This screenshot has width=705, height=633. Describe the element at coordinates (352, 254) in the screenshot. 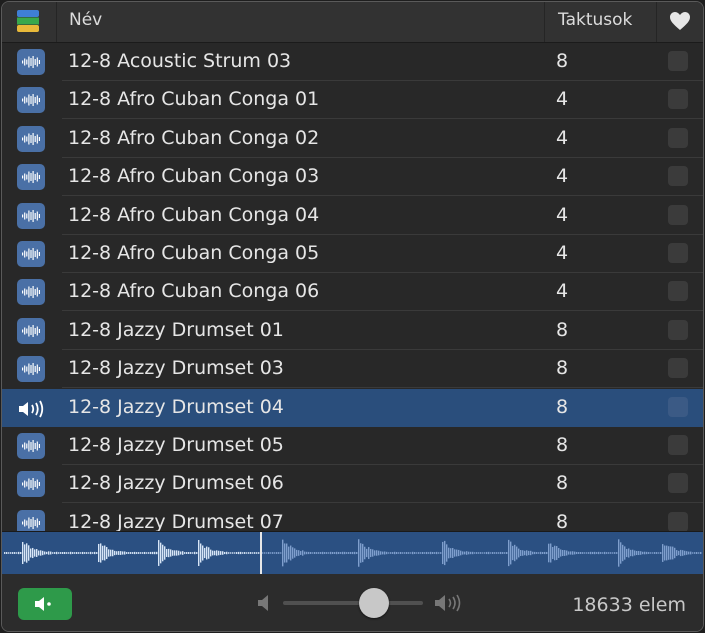

I see `table-row: 12-8 Afro Cuban Conga 05 4` at that location.